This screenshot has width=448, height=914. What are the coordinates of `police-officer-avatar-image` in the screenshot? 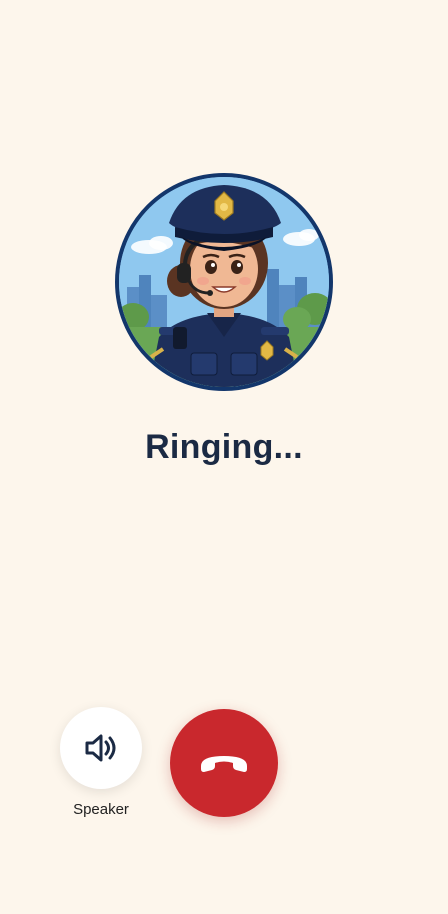 It's located at (224, 282).